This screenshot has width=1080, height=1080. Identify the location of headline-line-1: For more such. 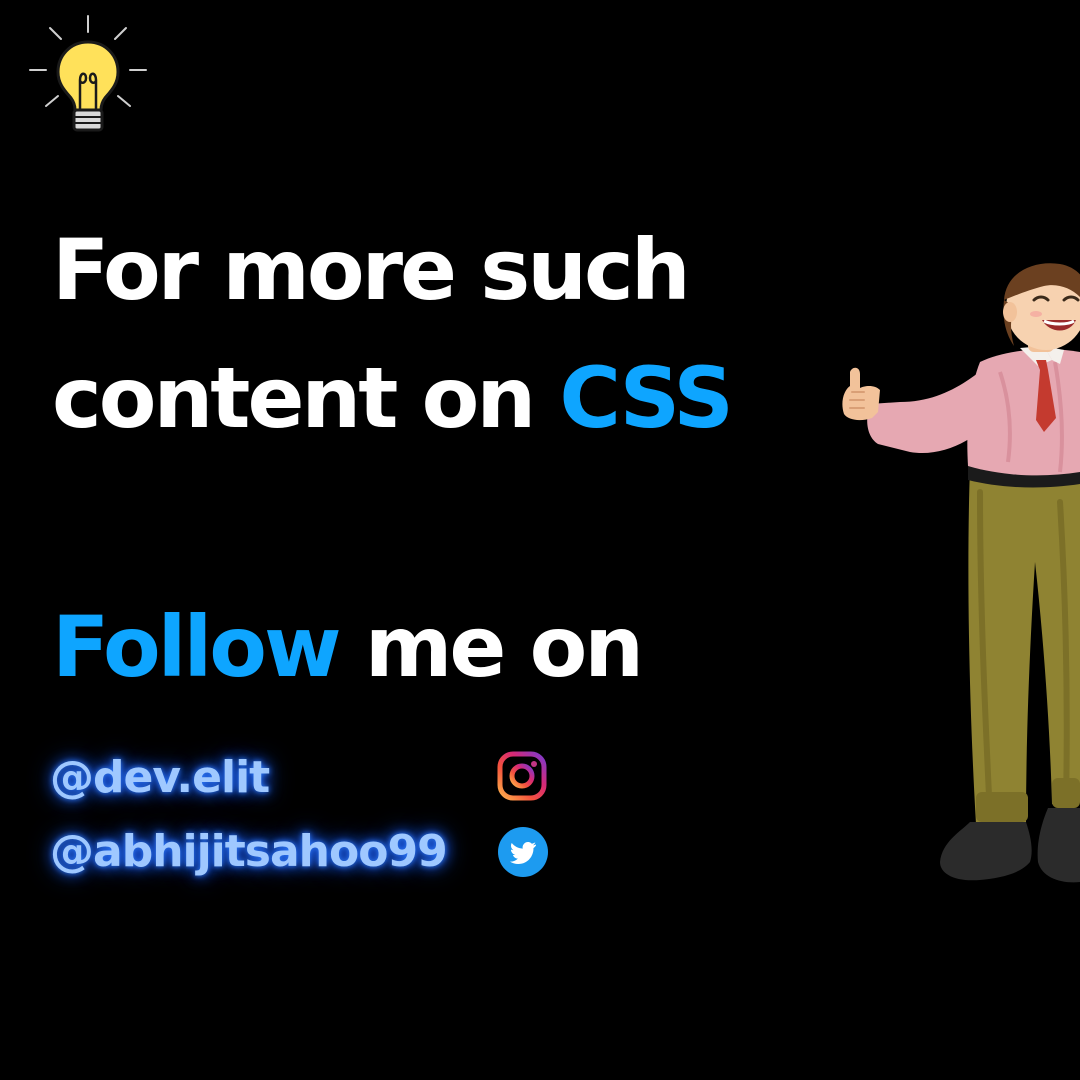
(371, 270).